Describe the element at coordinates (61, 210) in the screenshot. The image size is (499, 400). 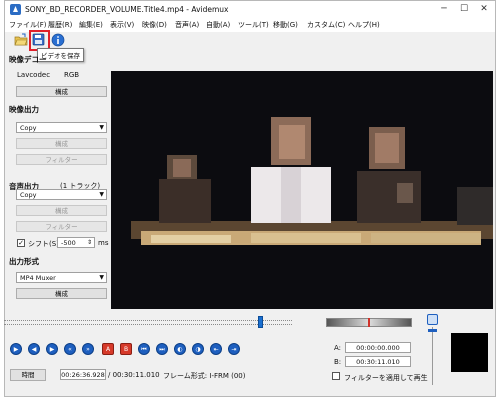
I see `audio-configure-button: 構成` at that location.